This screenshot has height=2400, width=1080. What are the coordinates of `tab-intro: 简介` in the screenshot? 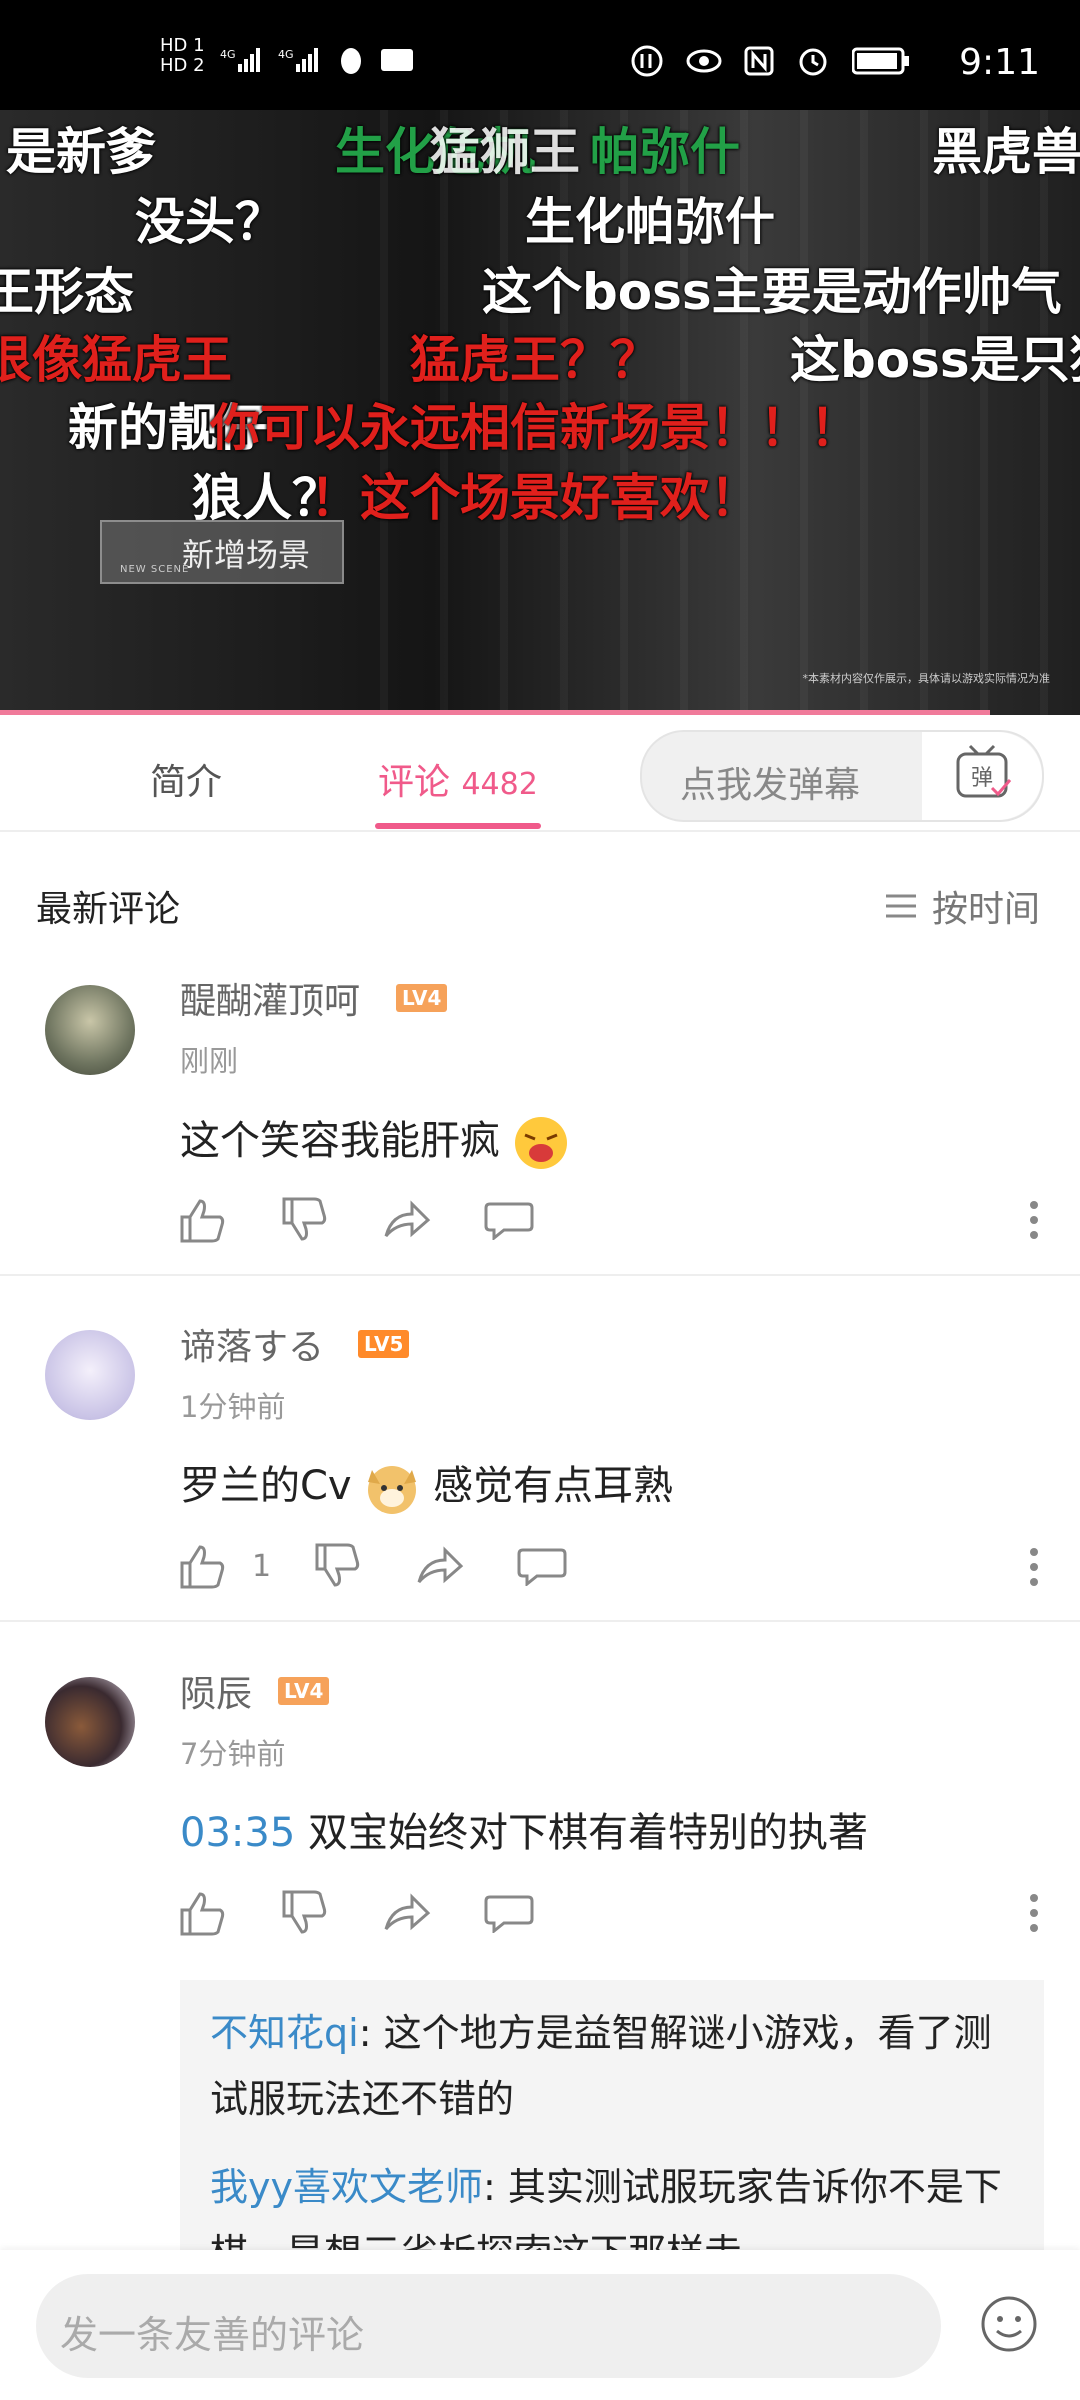 It's located at (186, 779).